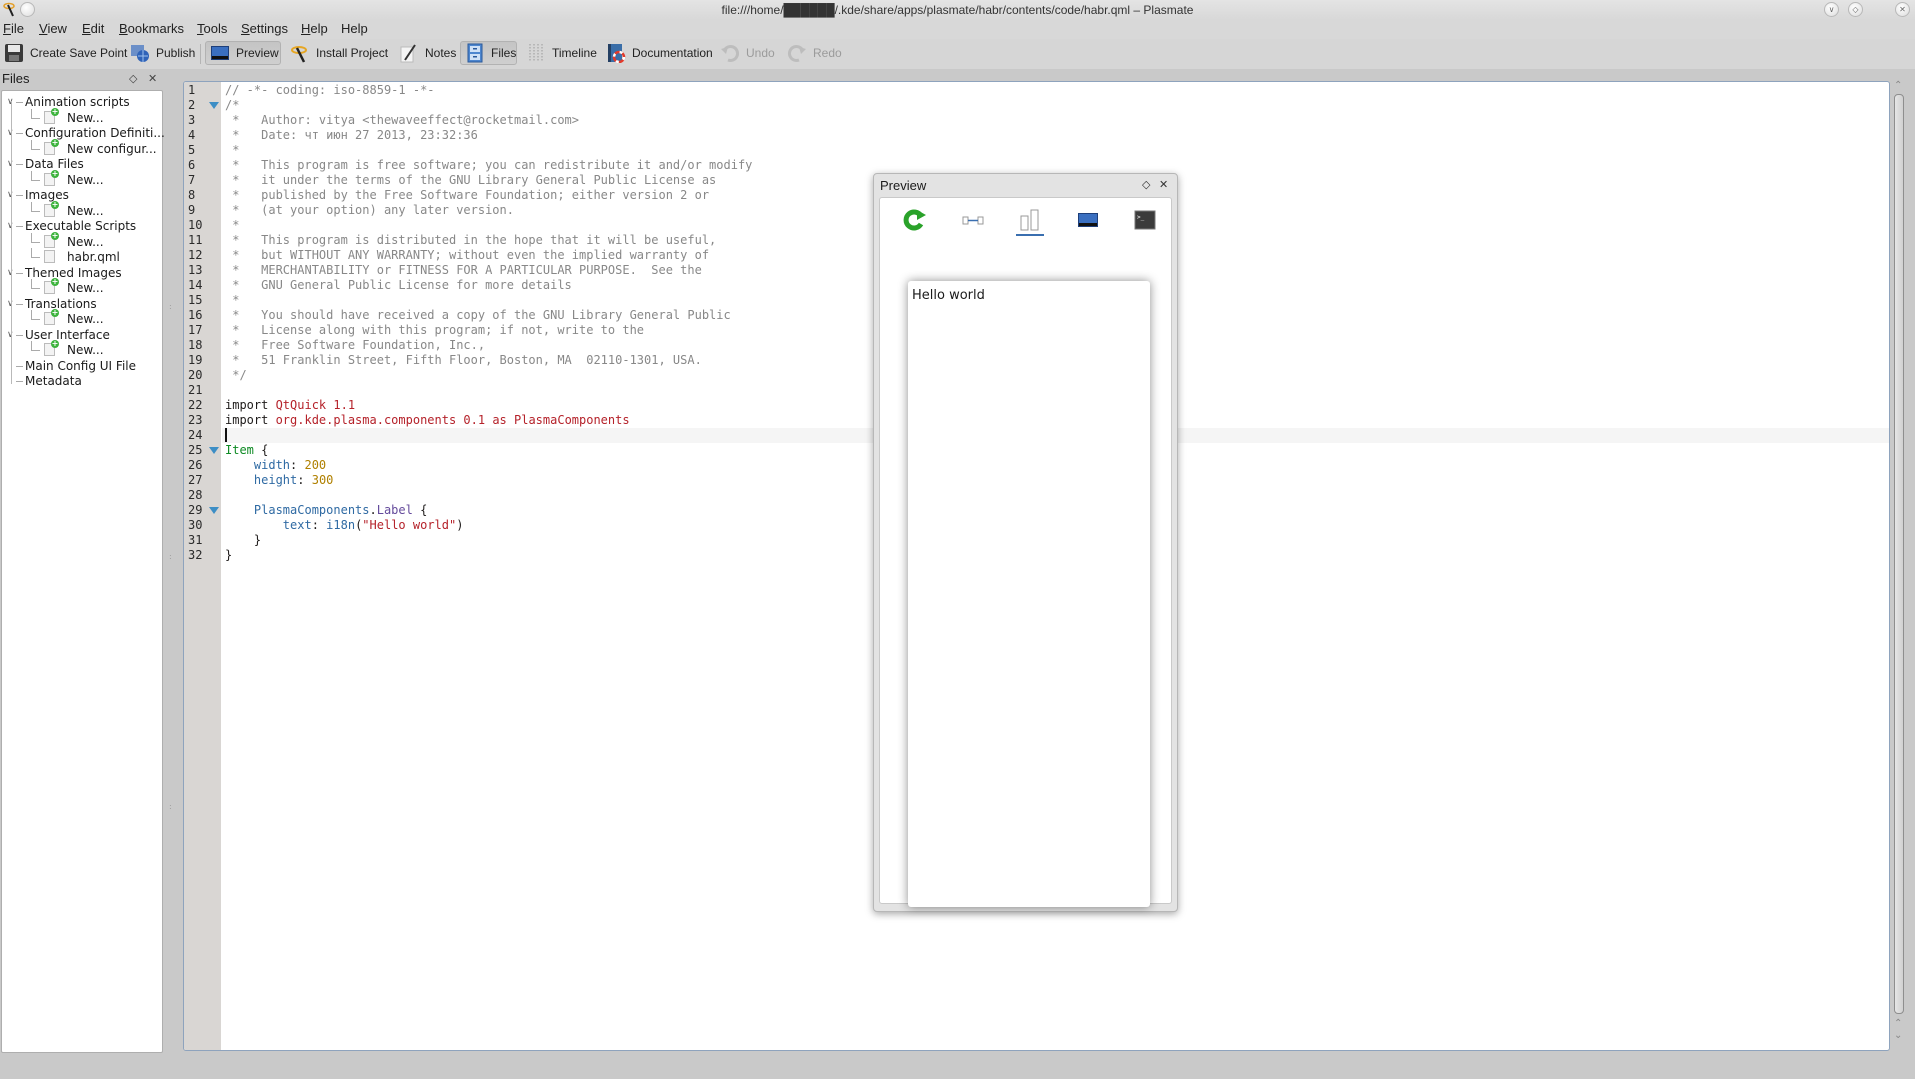  I want to click on console-icon: >_, so click(1145, 220).